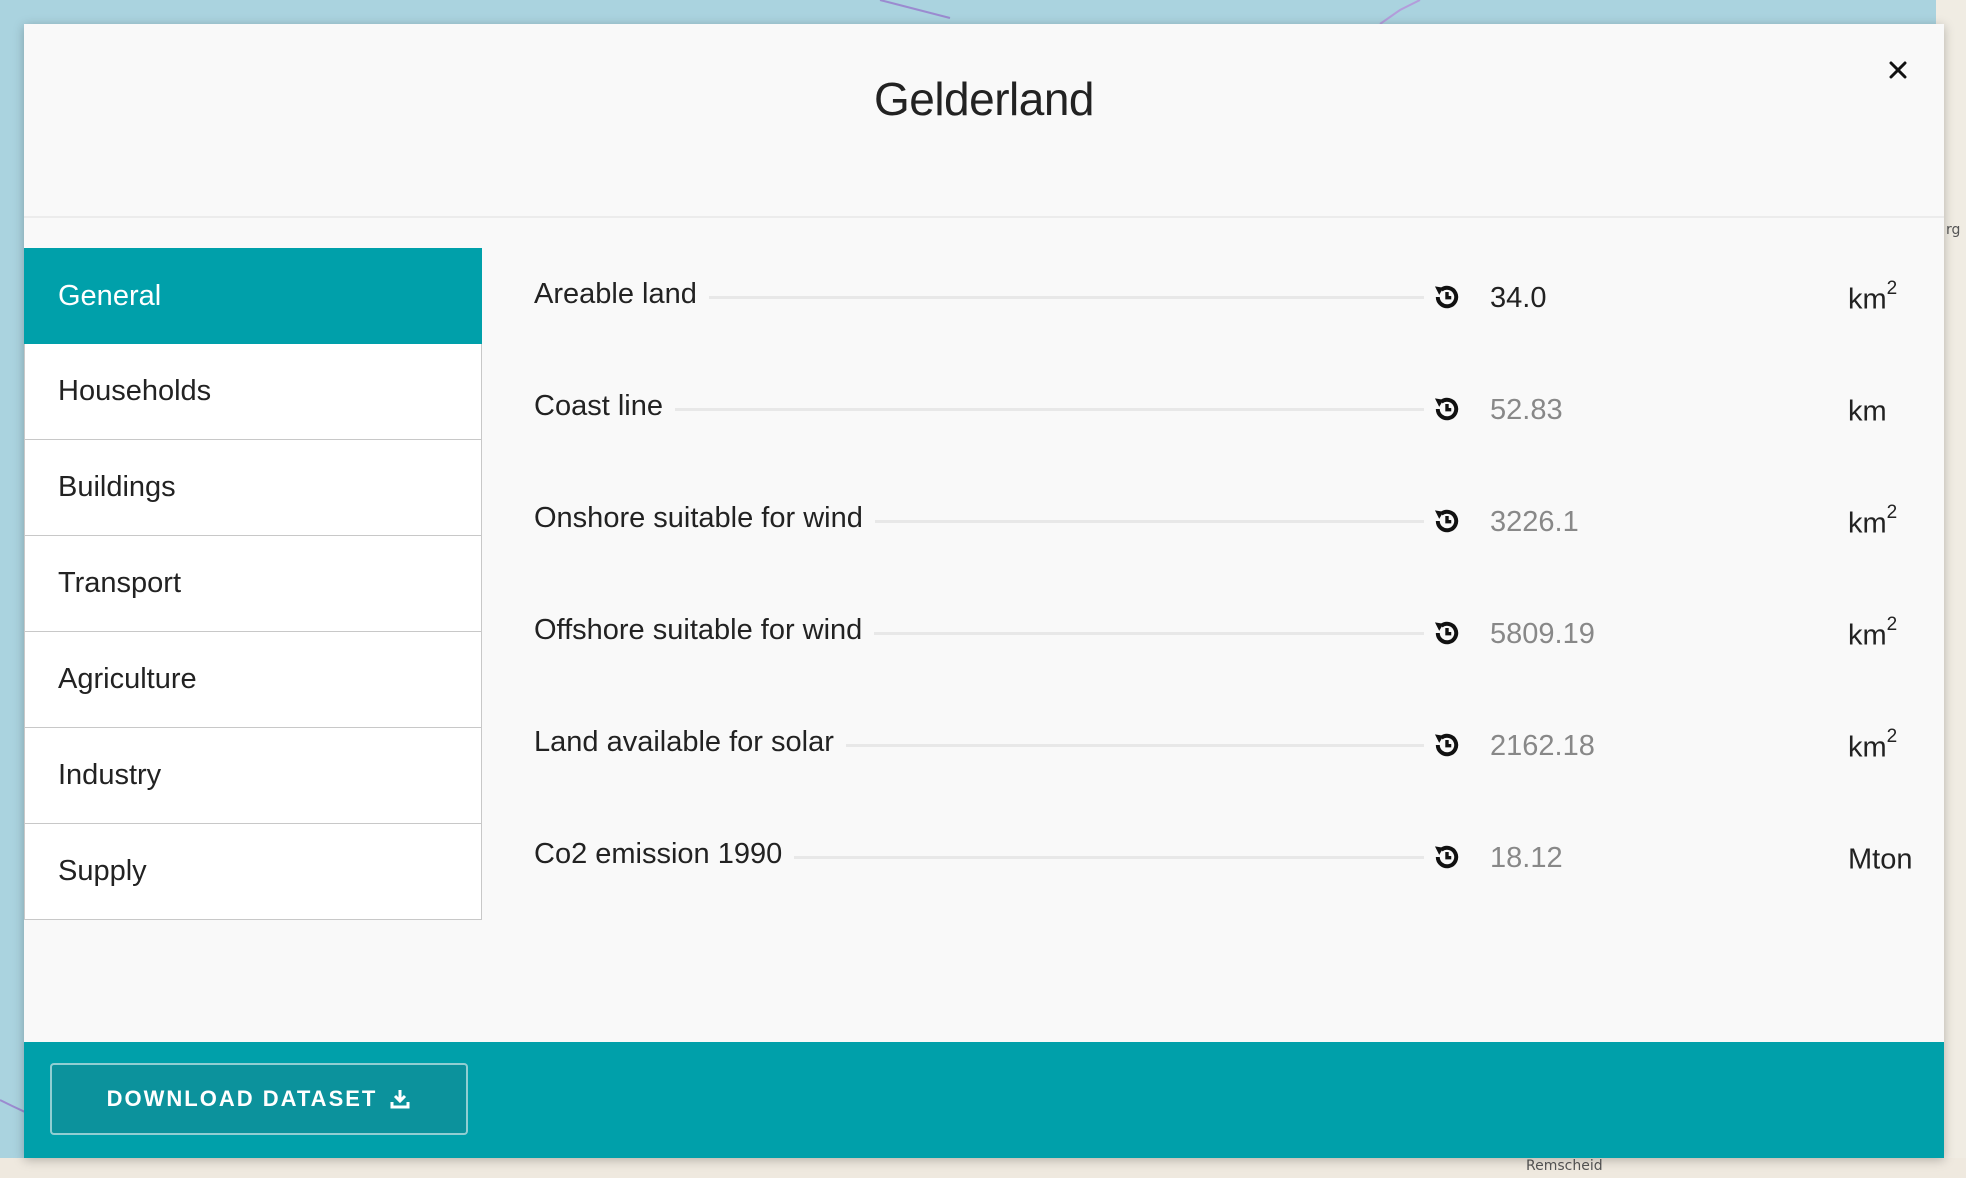  Describe the element at coordinates (604, 406) in the screenshot. I see `row-label: Coast line` at that location.